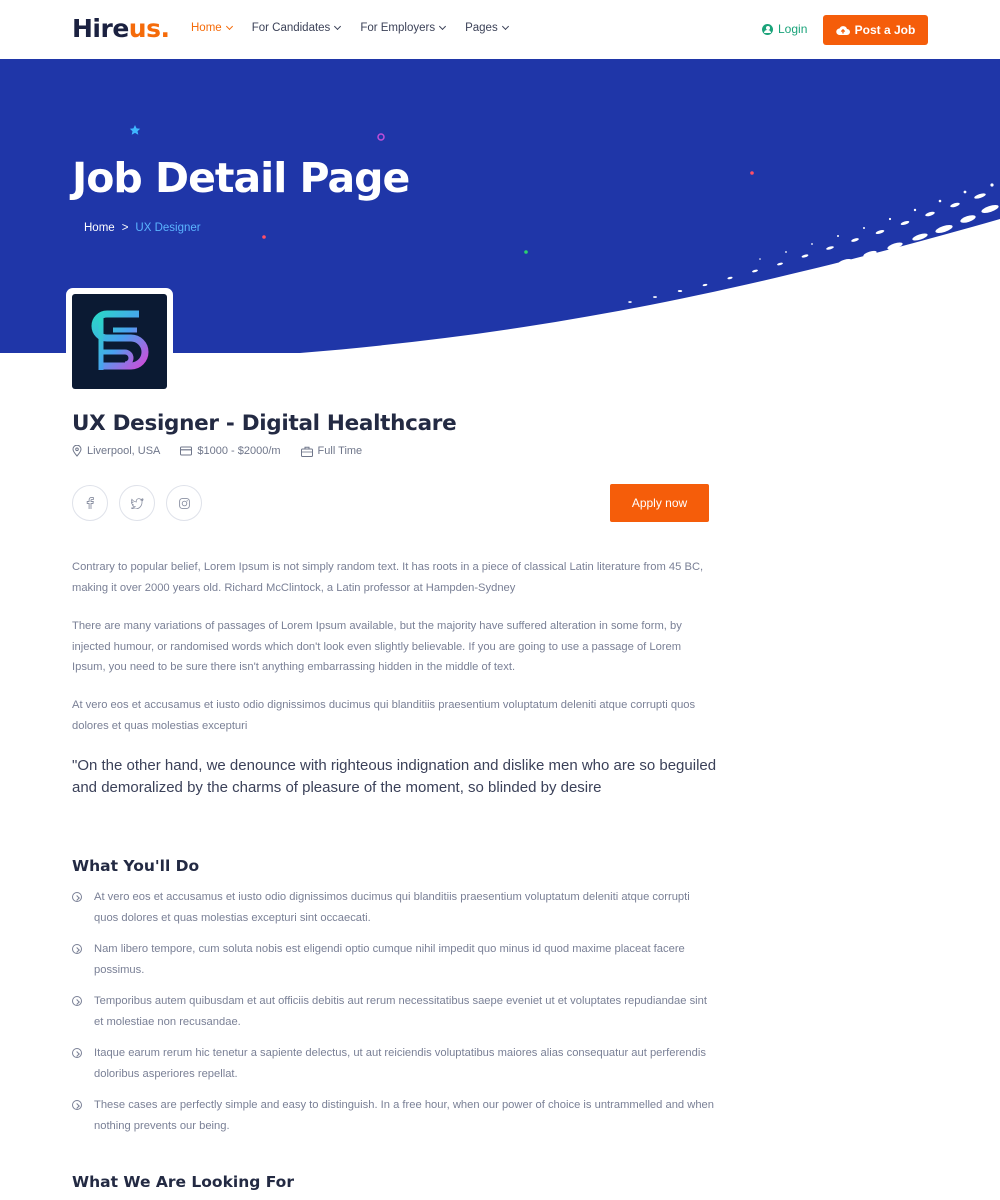  I want to click on company-monogram-icon, so click(119, 340).